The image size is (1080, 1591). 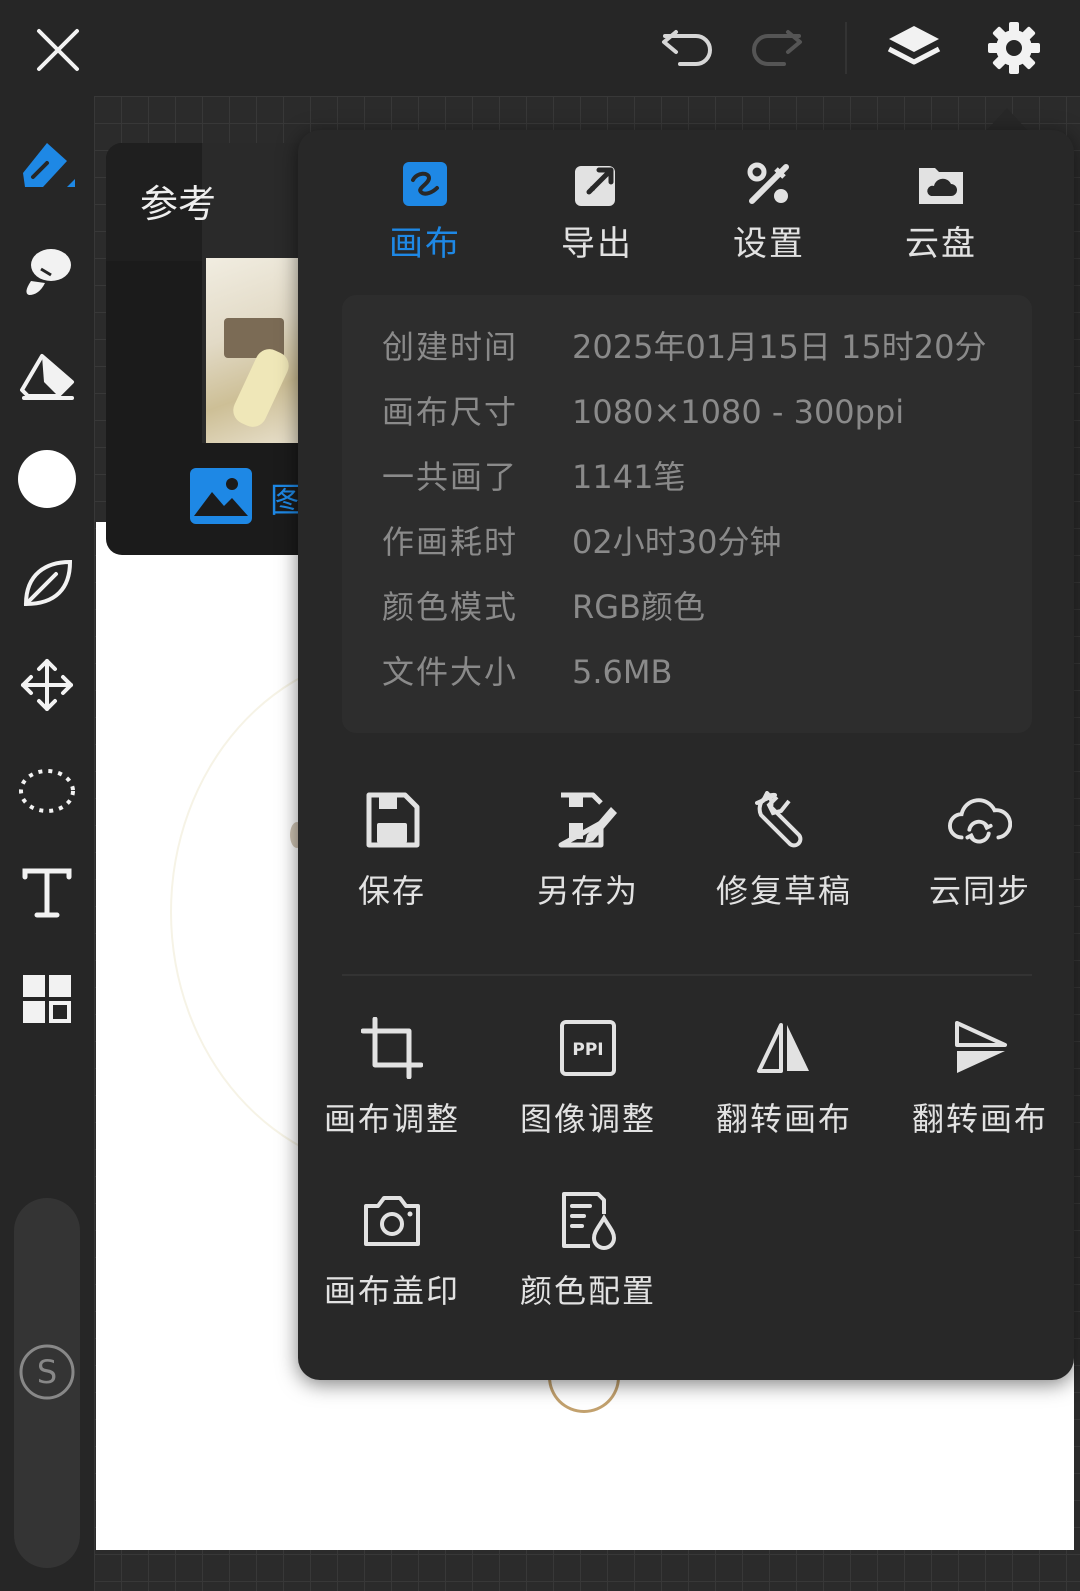 I want to click on save-button: 保存, so click(x=392, y=858).